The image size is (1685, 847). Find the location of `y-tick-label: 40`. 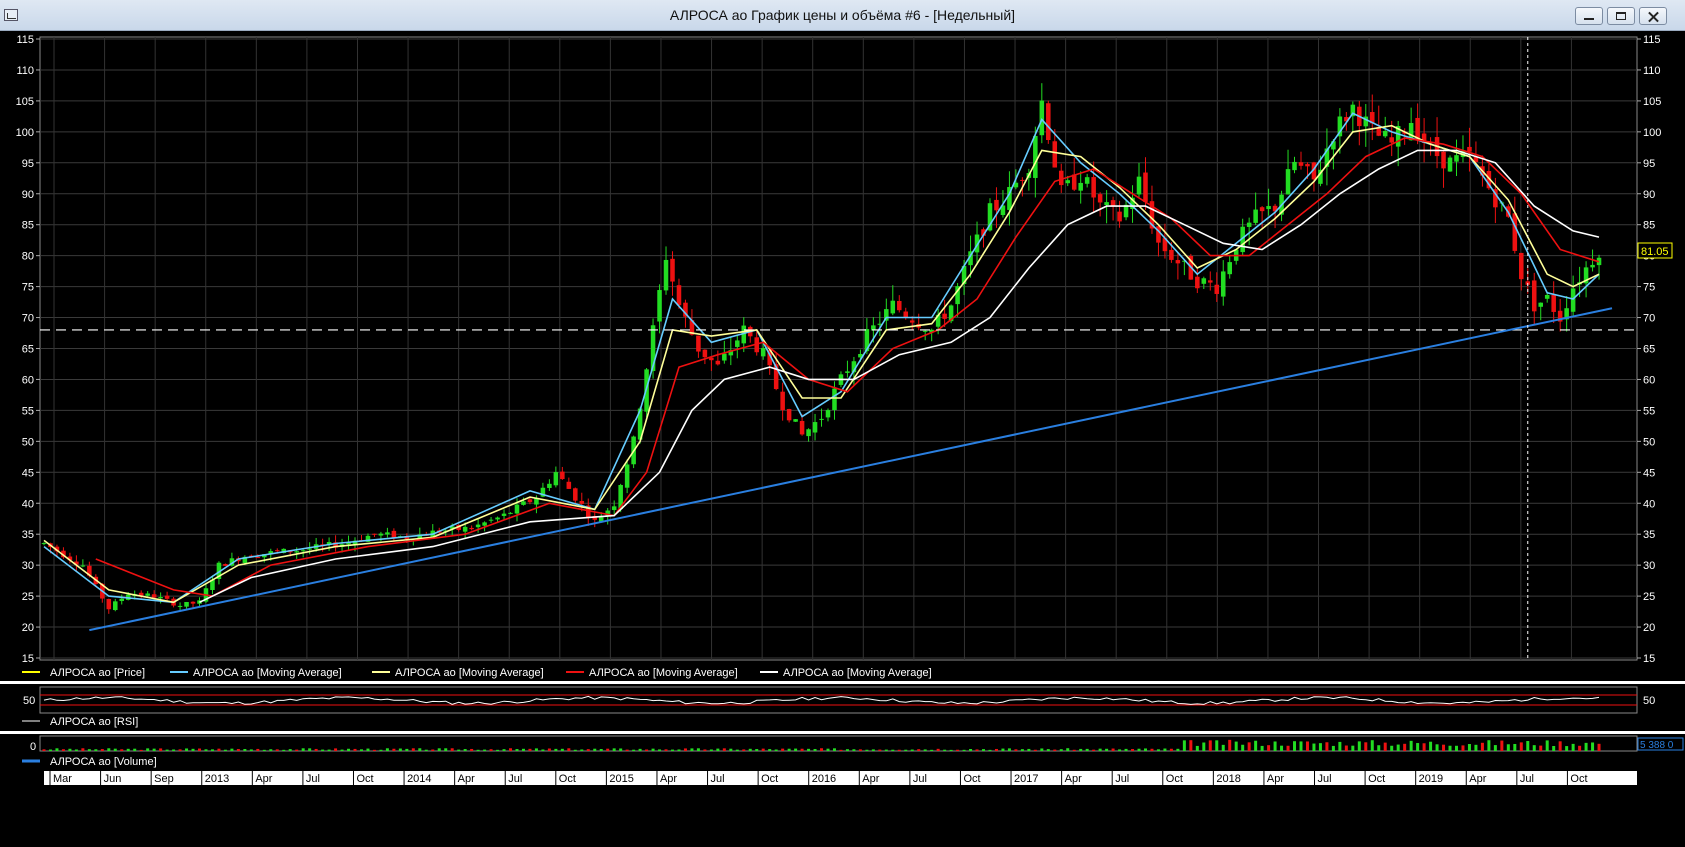

y-tick-label: 40 is located at coordinates (1649, 504).